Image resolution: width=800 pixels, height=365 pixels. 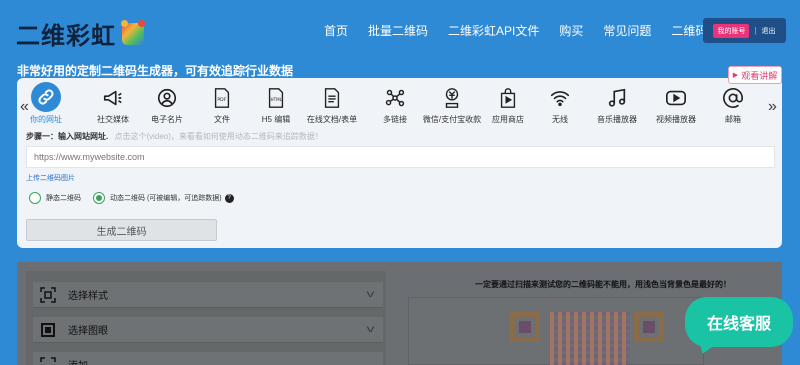 What do you see at coordinates (627, 30) in the screenshot?
I see `nav-faq: 常见问题` at bounding box center [627, 30].